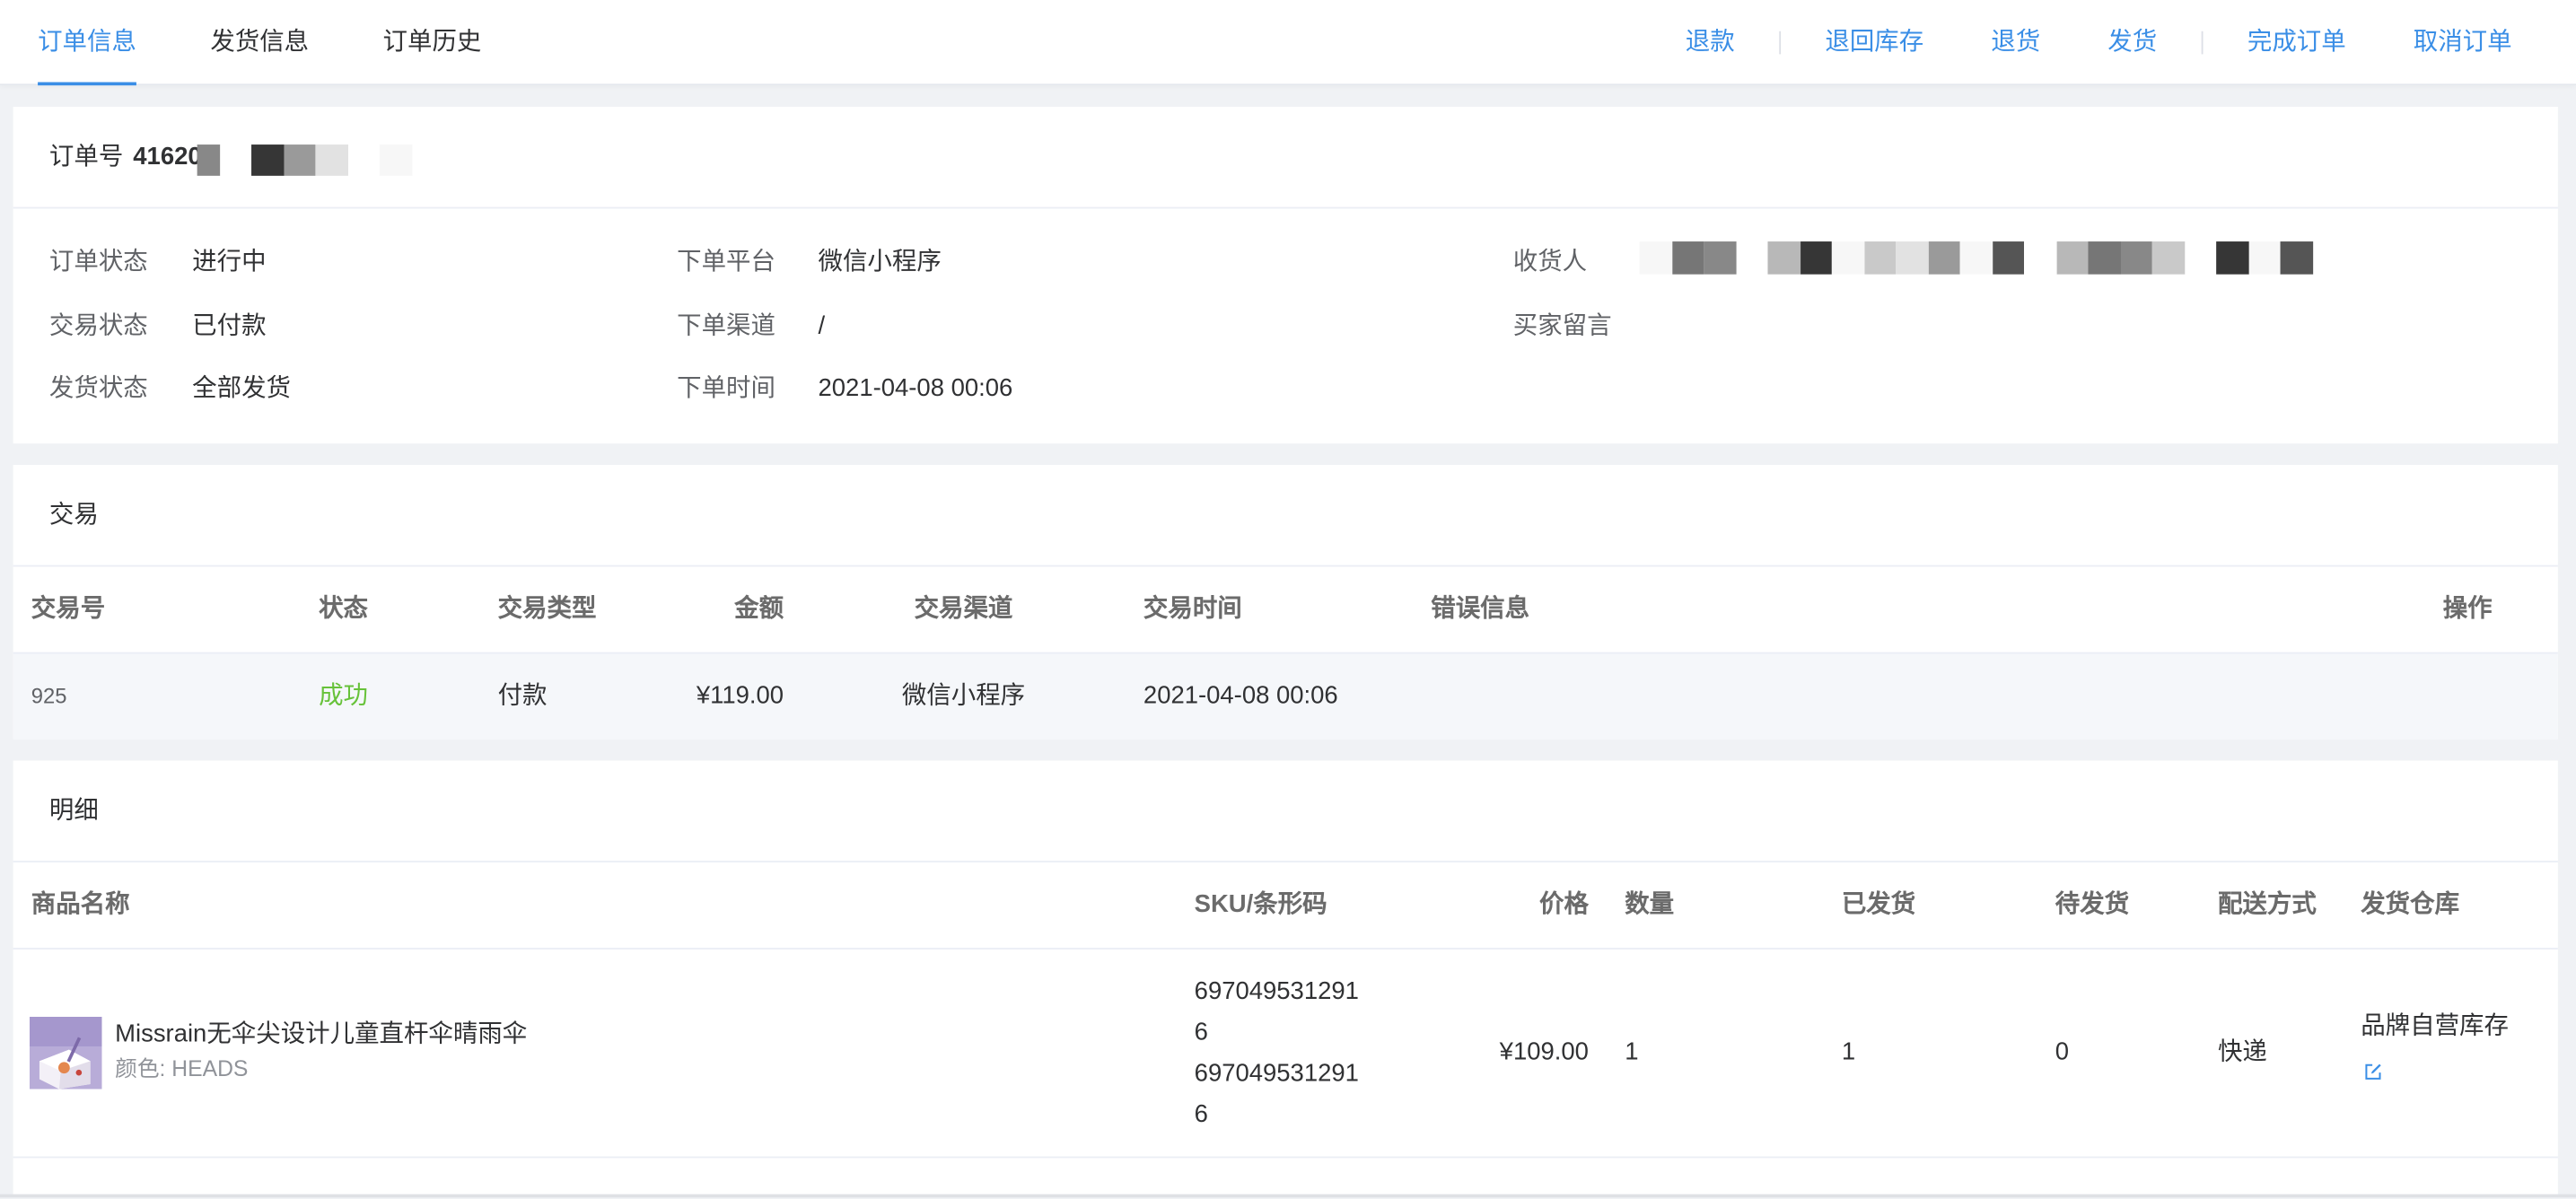 This screenshot has width=2576, height=1199. What do you see at coordinates (295, 263) in the screenshot?
I see `order-status-row: 订单状态 进行中` at bounding box center [295, 263].